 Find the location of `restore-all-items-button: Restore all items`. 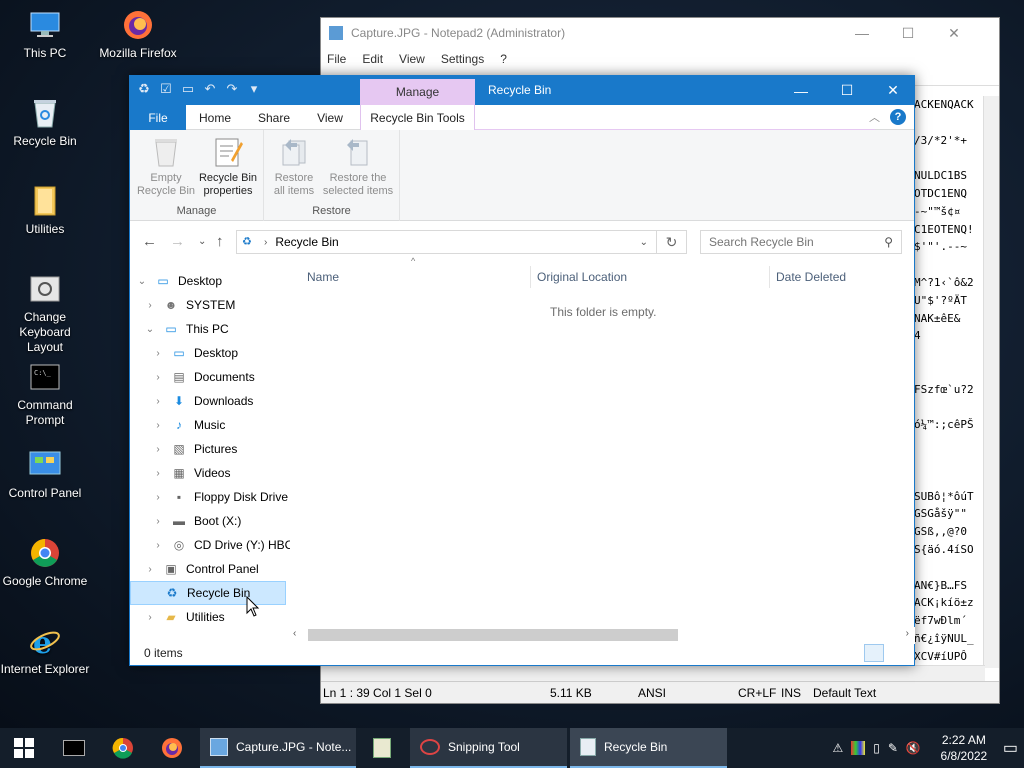

restore-all-items-button: Restore all items is located at coordinates (294, 167).